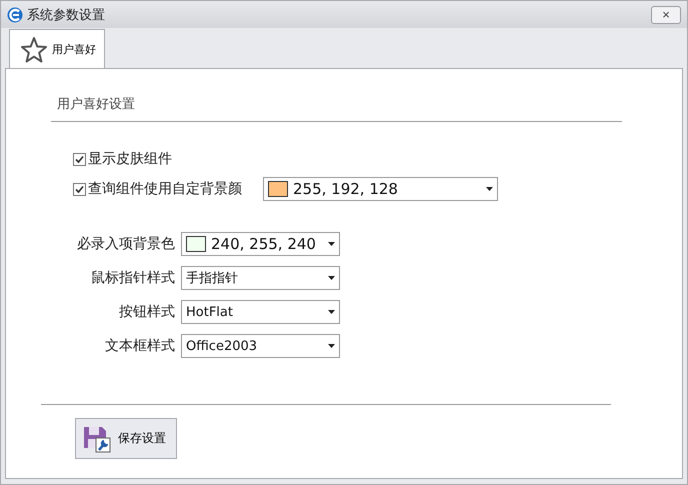 This screenshot has width=688, height=485. What do you see at coordinates (163, 189) in the screenshot?
I see `checkbox: 查询组件使用自定背景颜` at bounding box center [163, 189].